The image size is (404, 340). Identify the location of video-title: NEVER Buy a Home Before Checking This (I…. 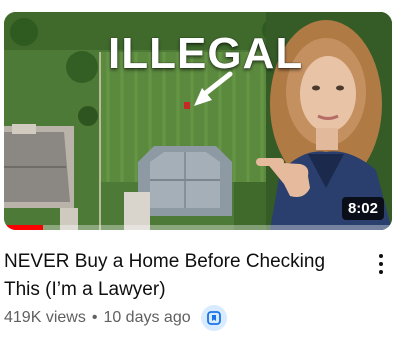
(180, 276).